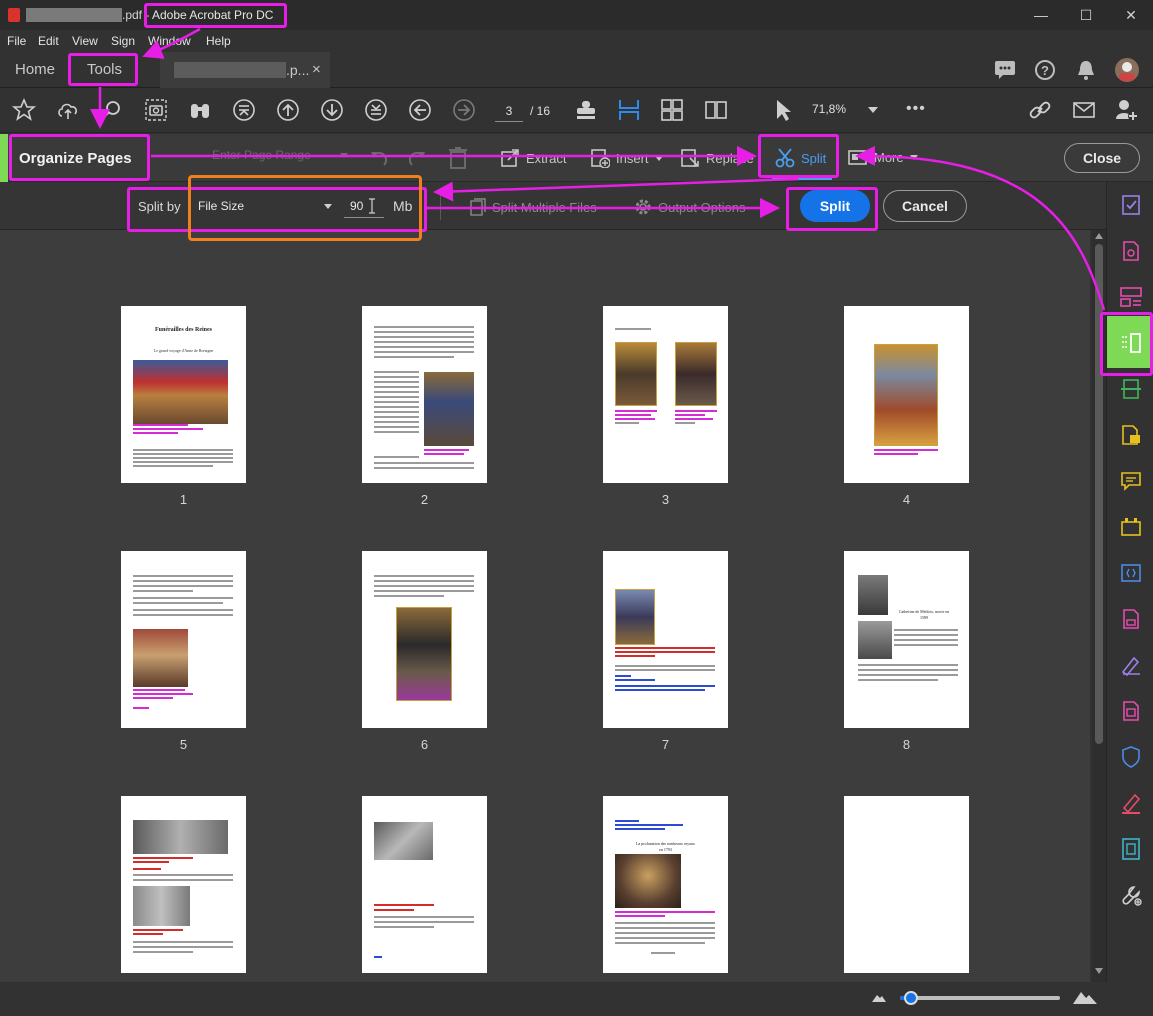  What do you see at coordinates (883, 157) in the screenshot?
I see `more-button: More` at bounding box center [883, 157].